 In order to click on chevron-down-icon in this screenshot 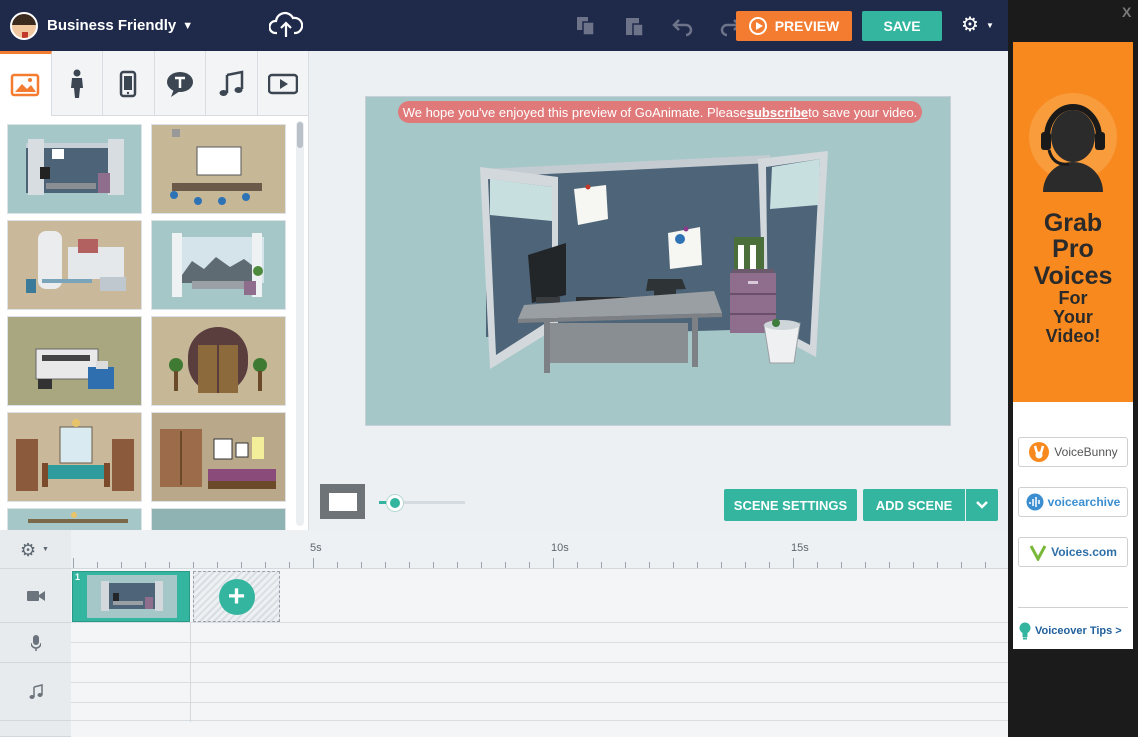, I will do `click(982, 505)`.